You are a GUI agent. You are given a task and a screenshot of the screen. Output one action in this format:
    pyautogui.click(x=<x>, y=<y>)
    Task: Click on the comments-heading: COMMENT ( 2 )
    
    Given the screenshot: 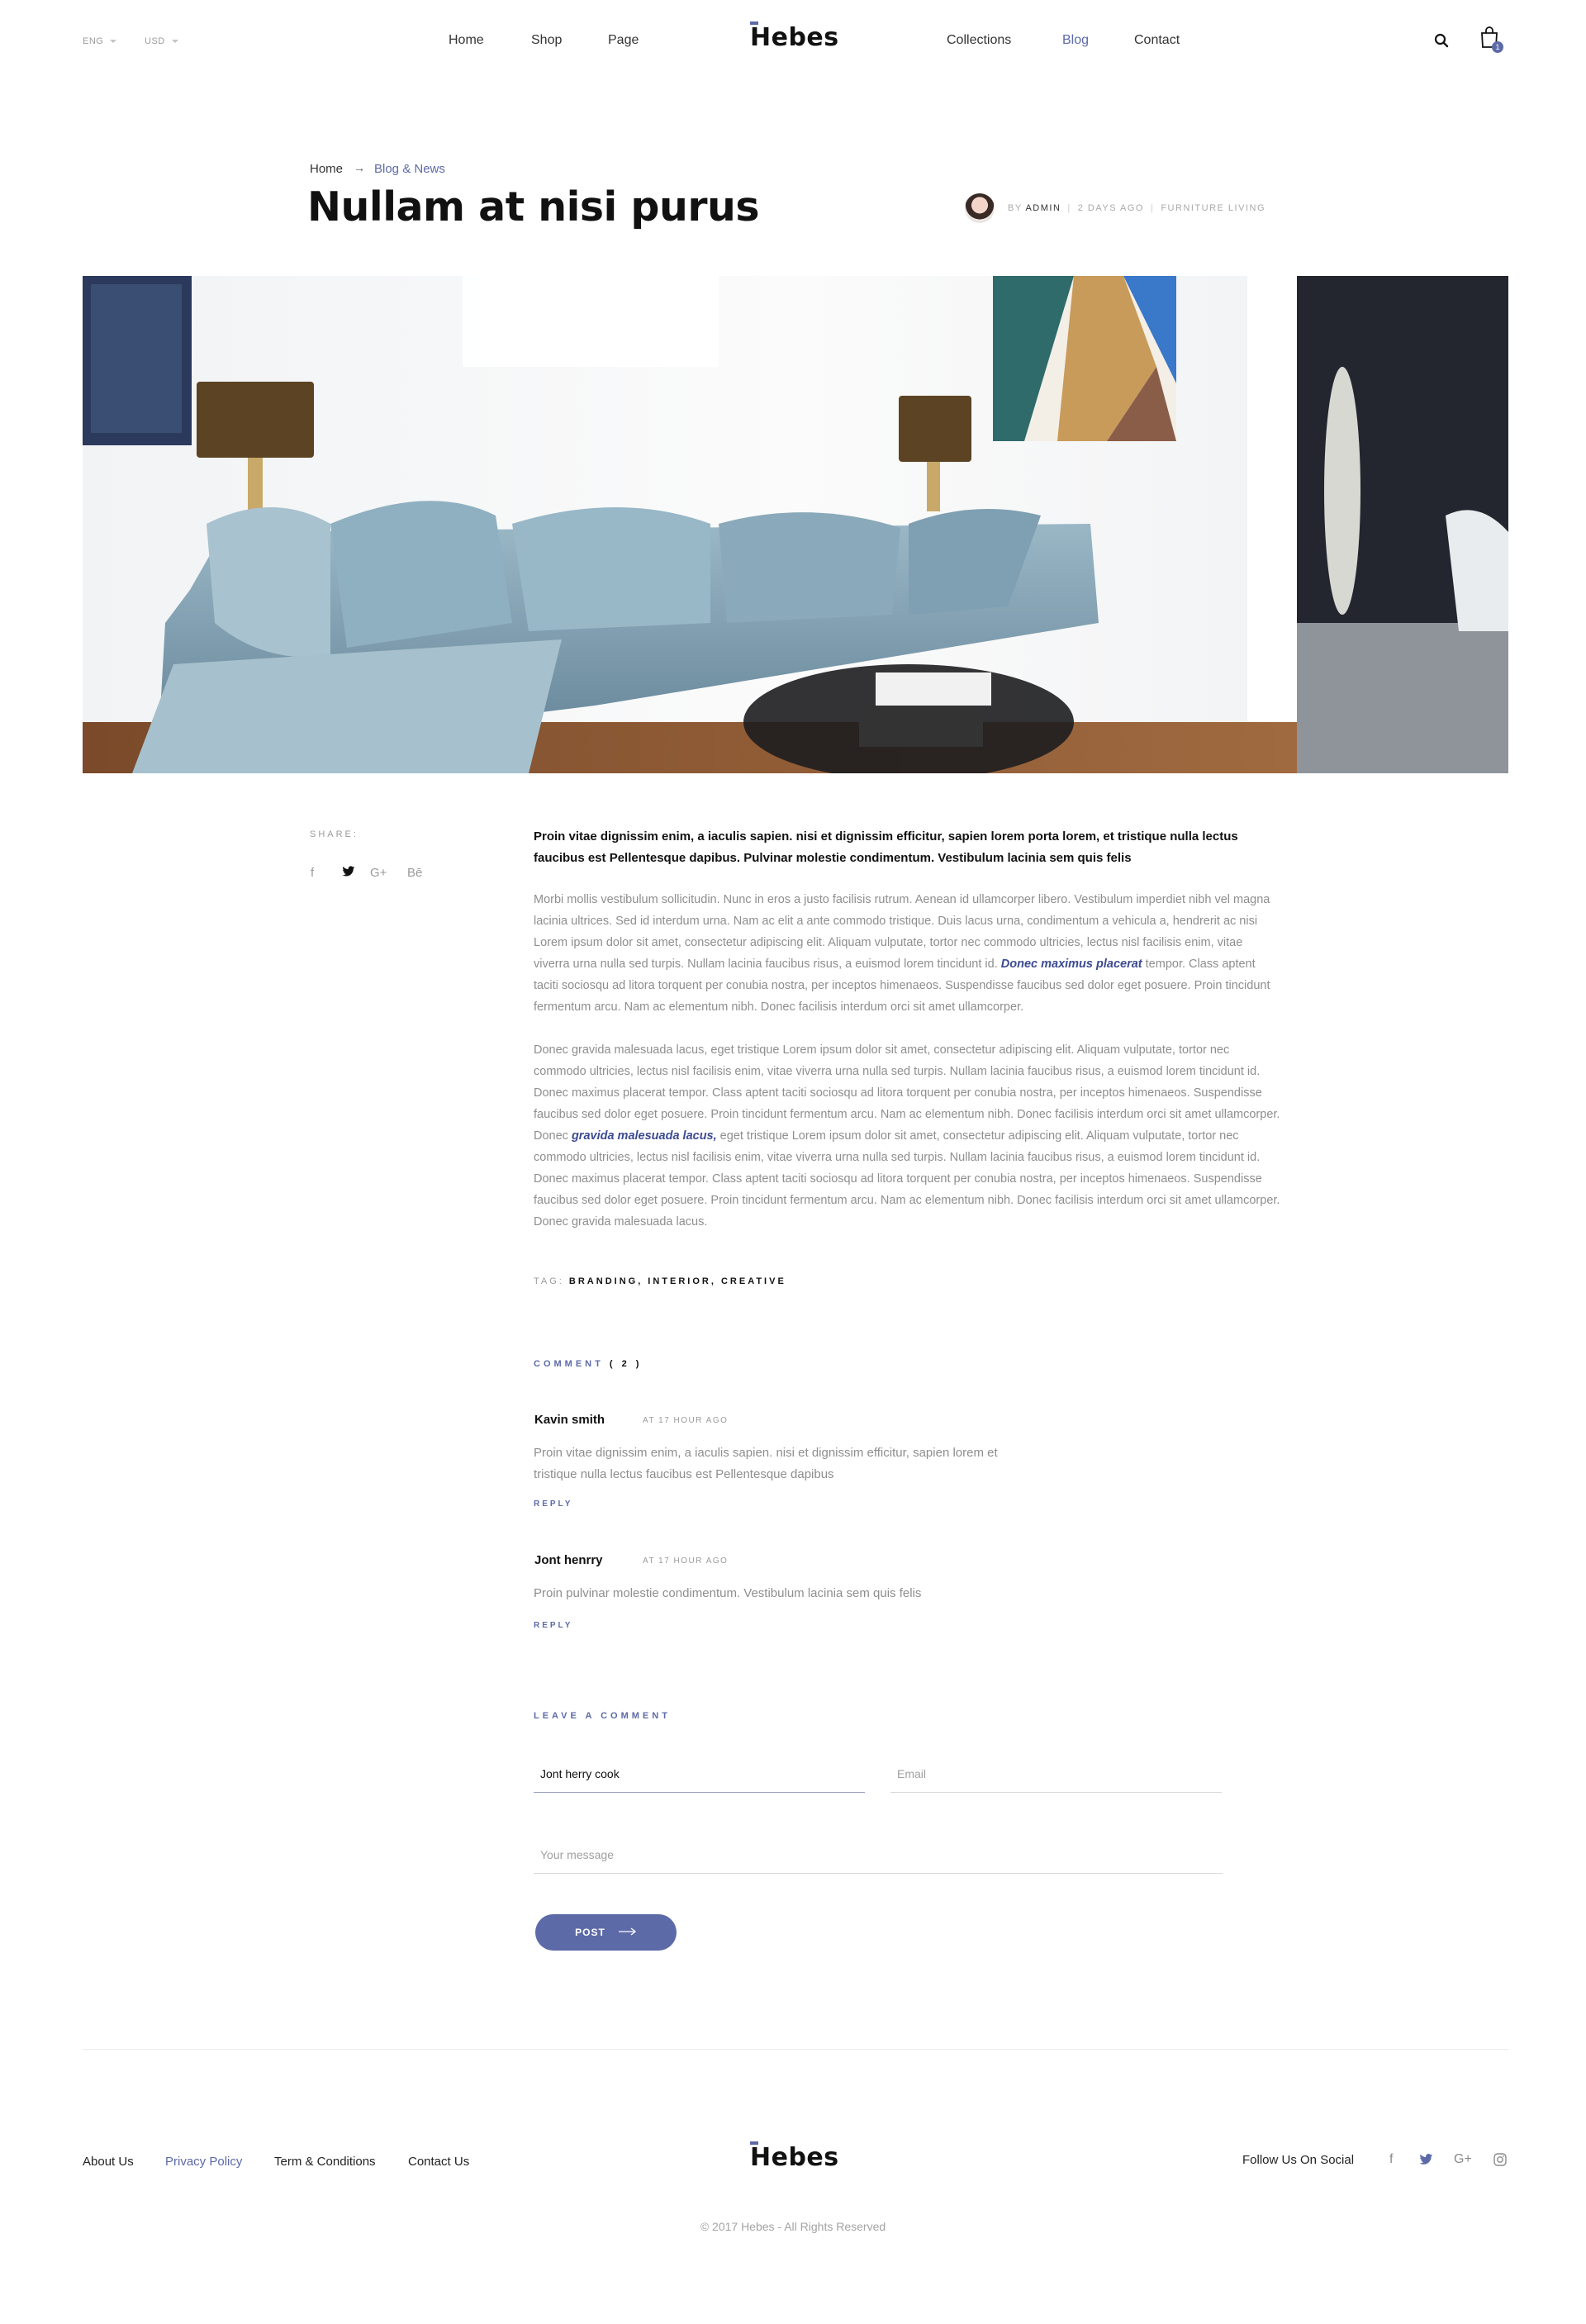 What is the action you would take?
    pyautogui.click(x=588, y=1364)
    